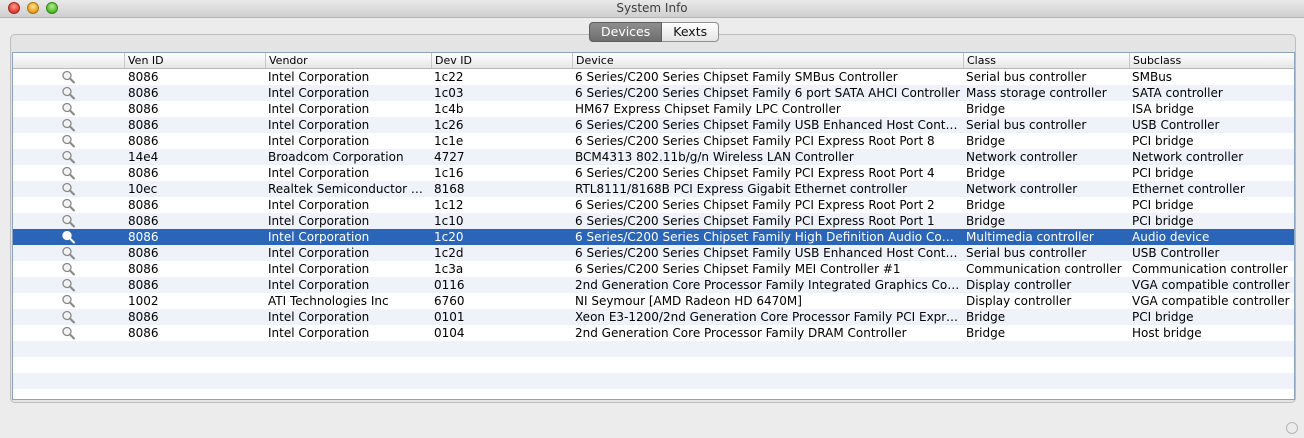  Describe the element at coordinates (449, 109) in the screenshot. I see `dev-id-cell: 1c4b` at that location.